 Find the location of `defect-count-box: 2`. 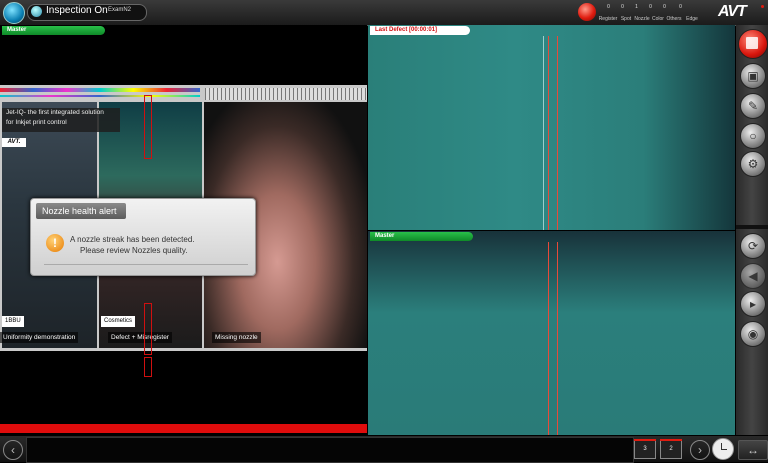

defect-count-box: 2 is located at coordinates (671, 449).